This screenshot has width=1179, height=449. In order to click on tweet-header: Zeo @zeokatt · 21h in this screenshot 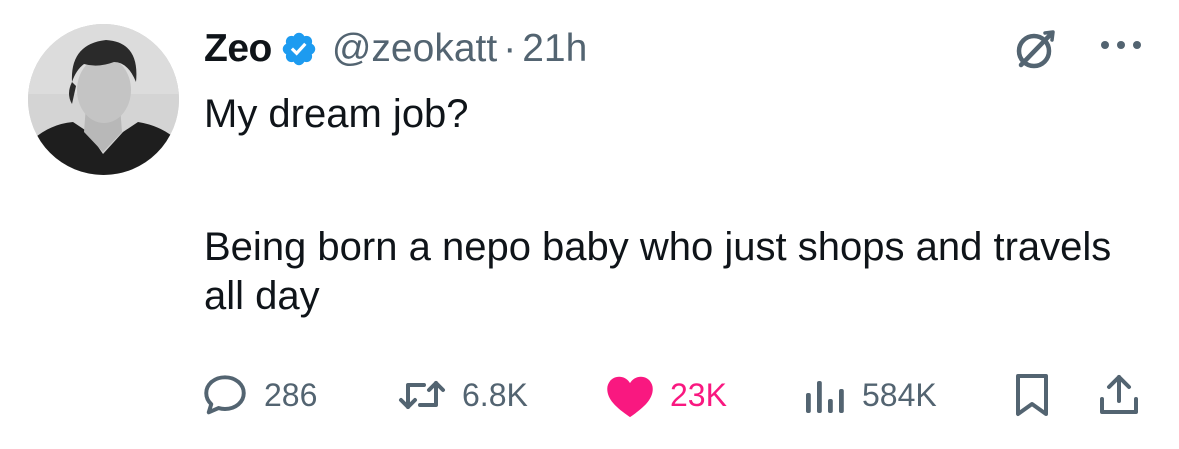, I will do `click(395, 49)`.